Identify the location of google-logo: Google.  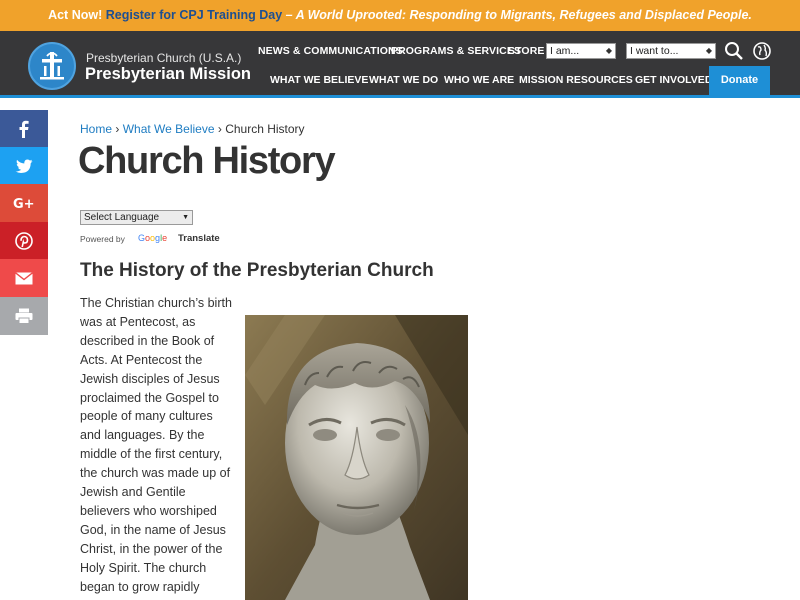
(153, 238).